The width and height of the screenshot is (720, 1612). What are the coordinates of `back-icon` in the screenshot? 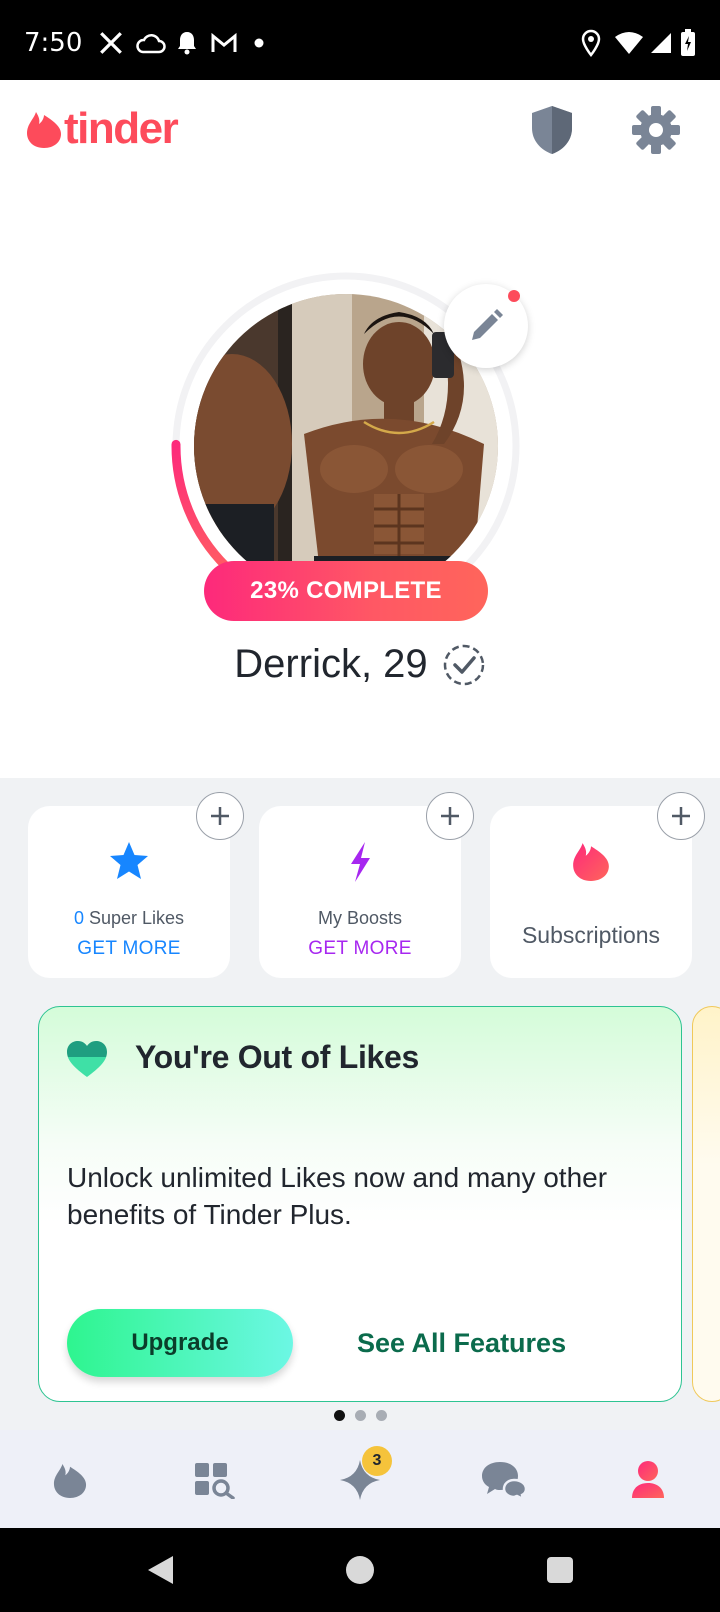 It's located at (160, 1570).